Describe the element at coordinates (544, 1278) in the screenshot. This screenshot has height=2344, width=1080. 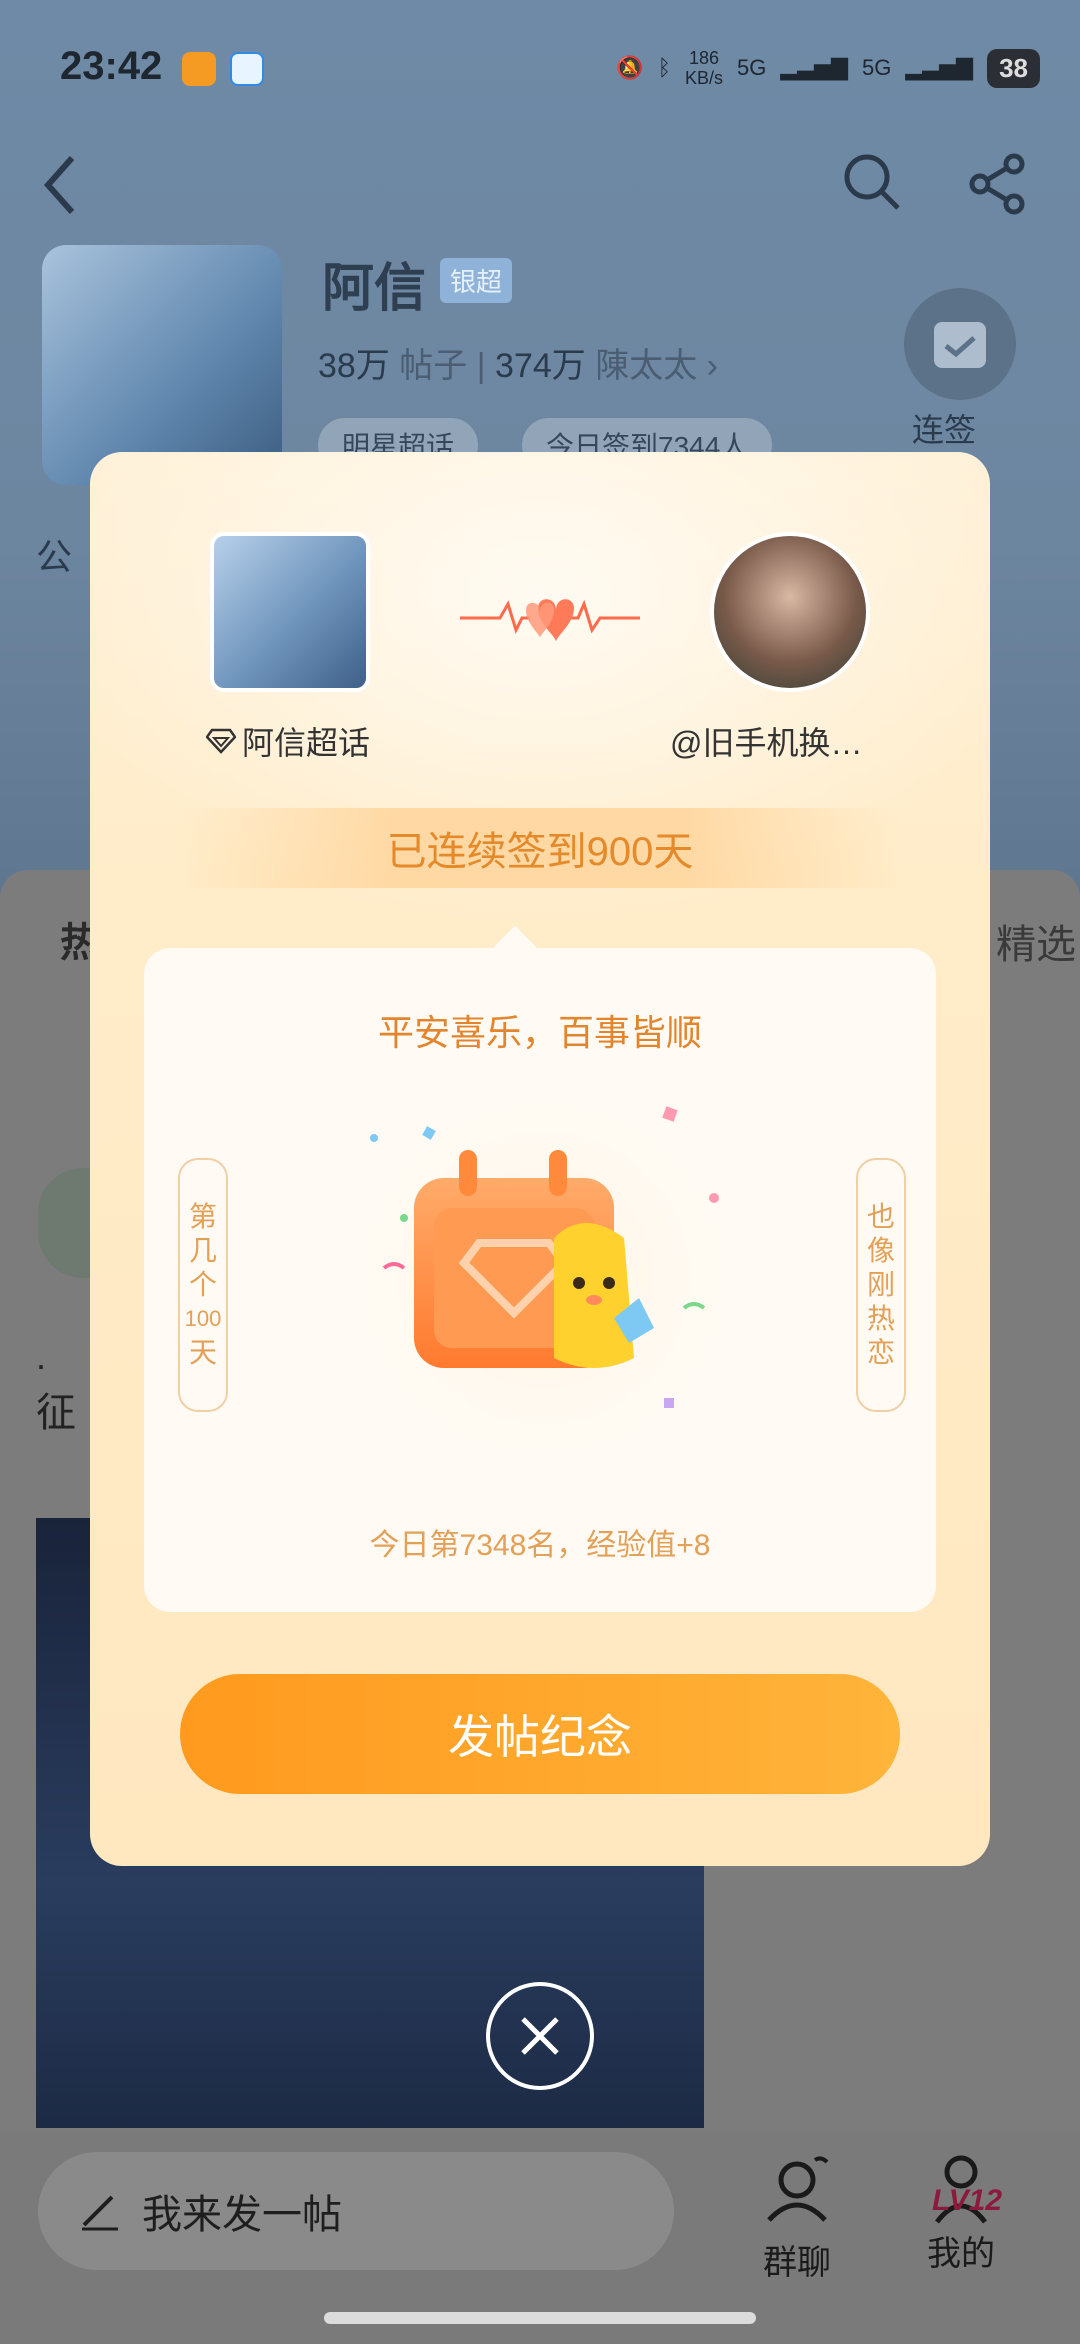
I see `calendar-mascot-illustration` at that location.